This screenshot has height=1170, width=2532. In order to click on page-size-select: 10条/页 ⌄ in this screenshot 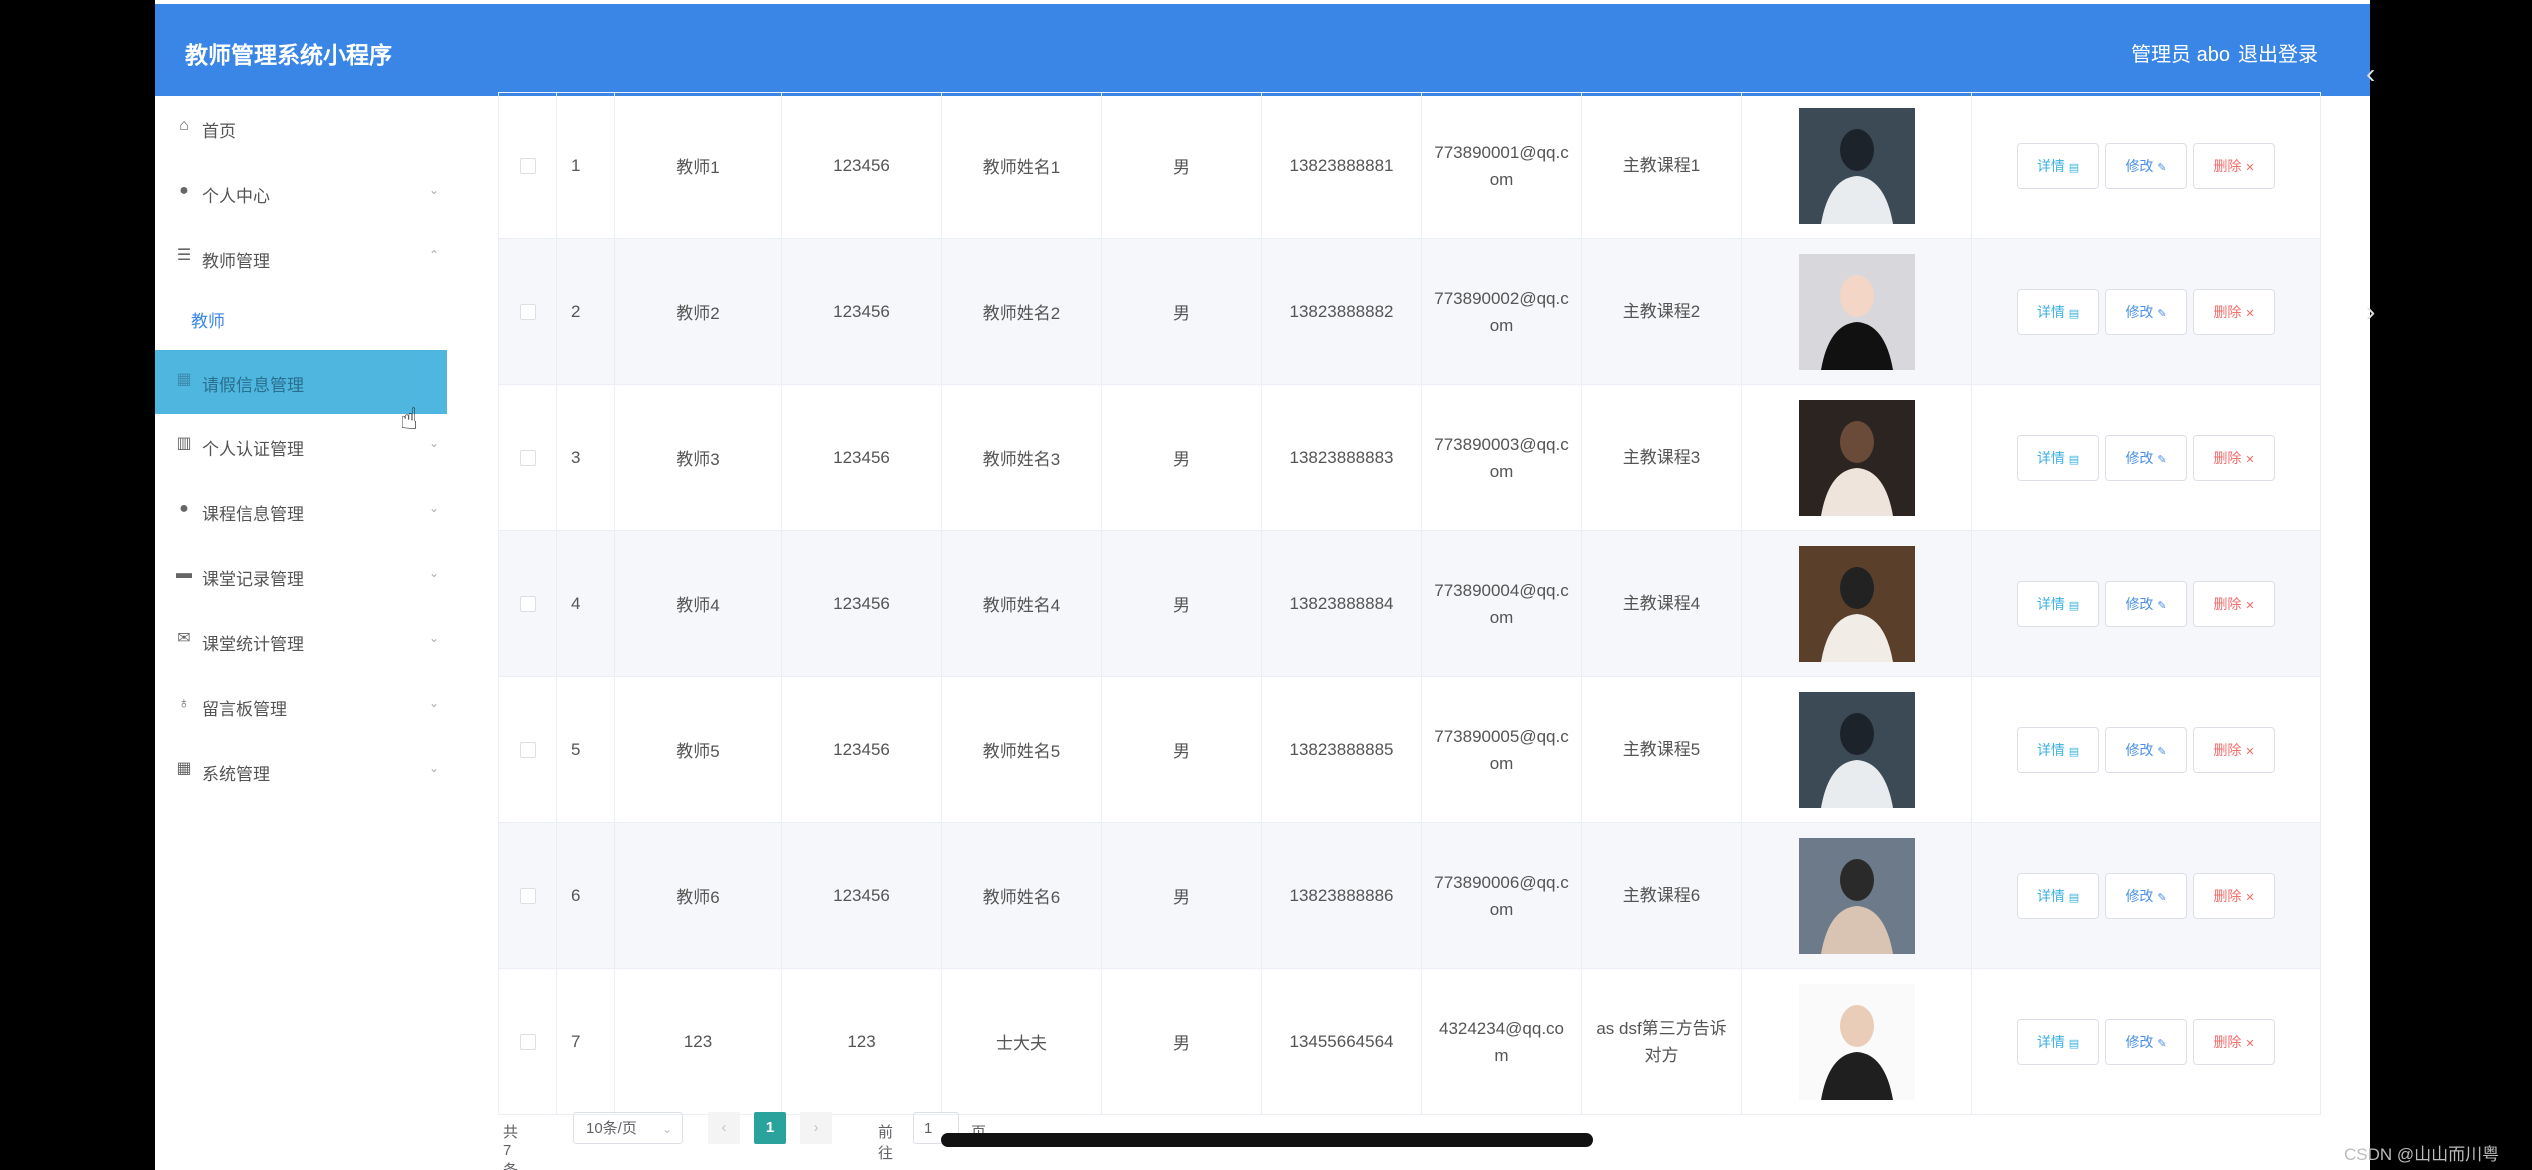, I will do `click(628, 1128)`.